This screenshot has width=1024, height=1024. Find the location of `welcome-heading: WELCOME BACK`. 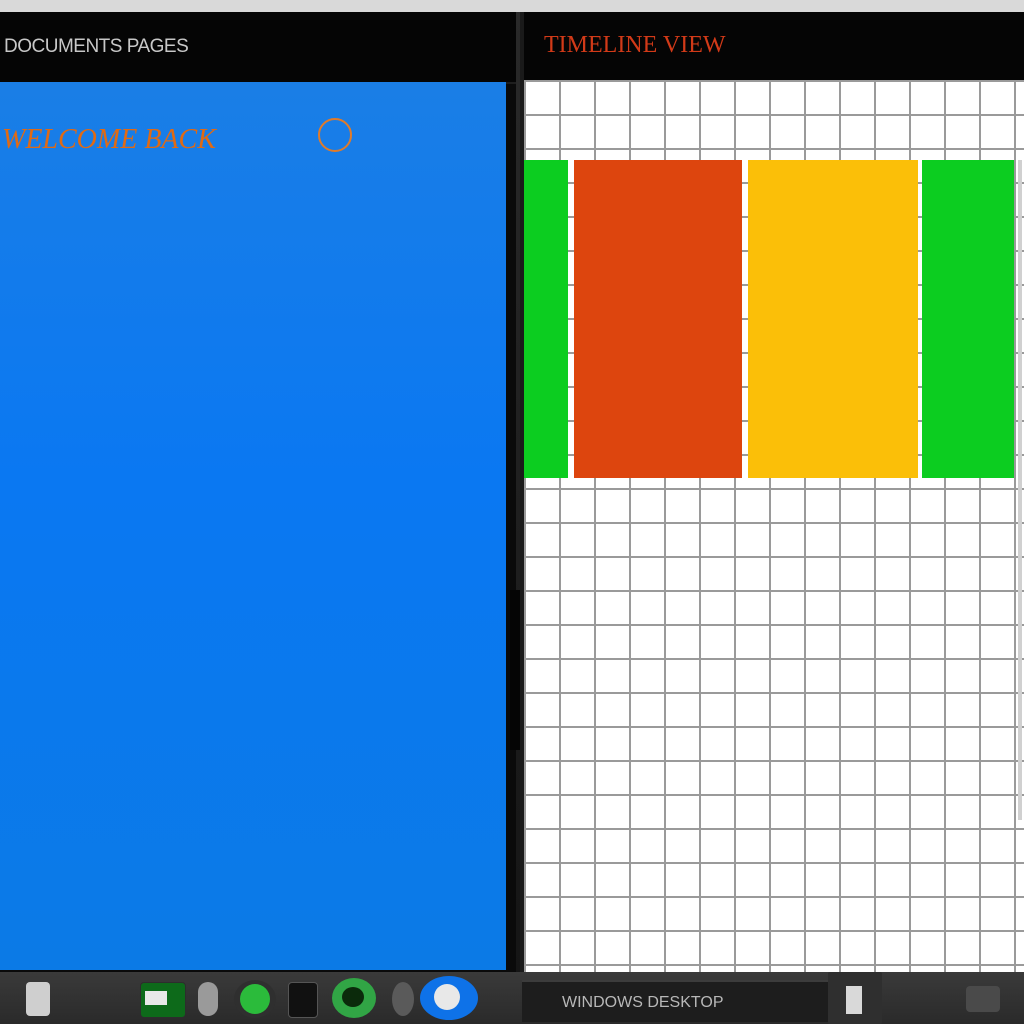

welcome-heading: WELCOME BACK is located at coordinates (109, 139).